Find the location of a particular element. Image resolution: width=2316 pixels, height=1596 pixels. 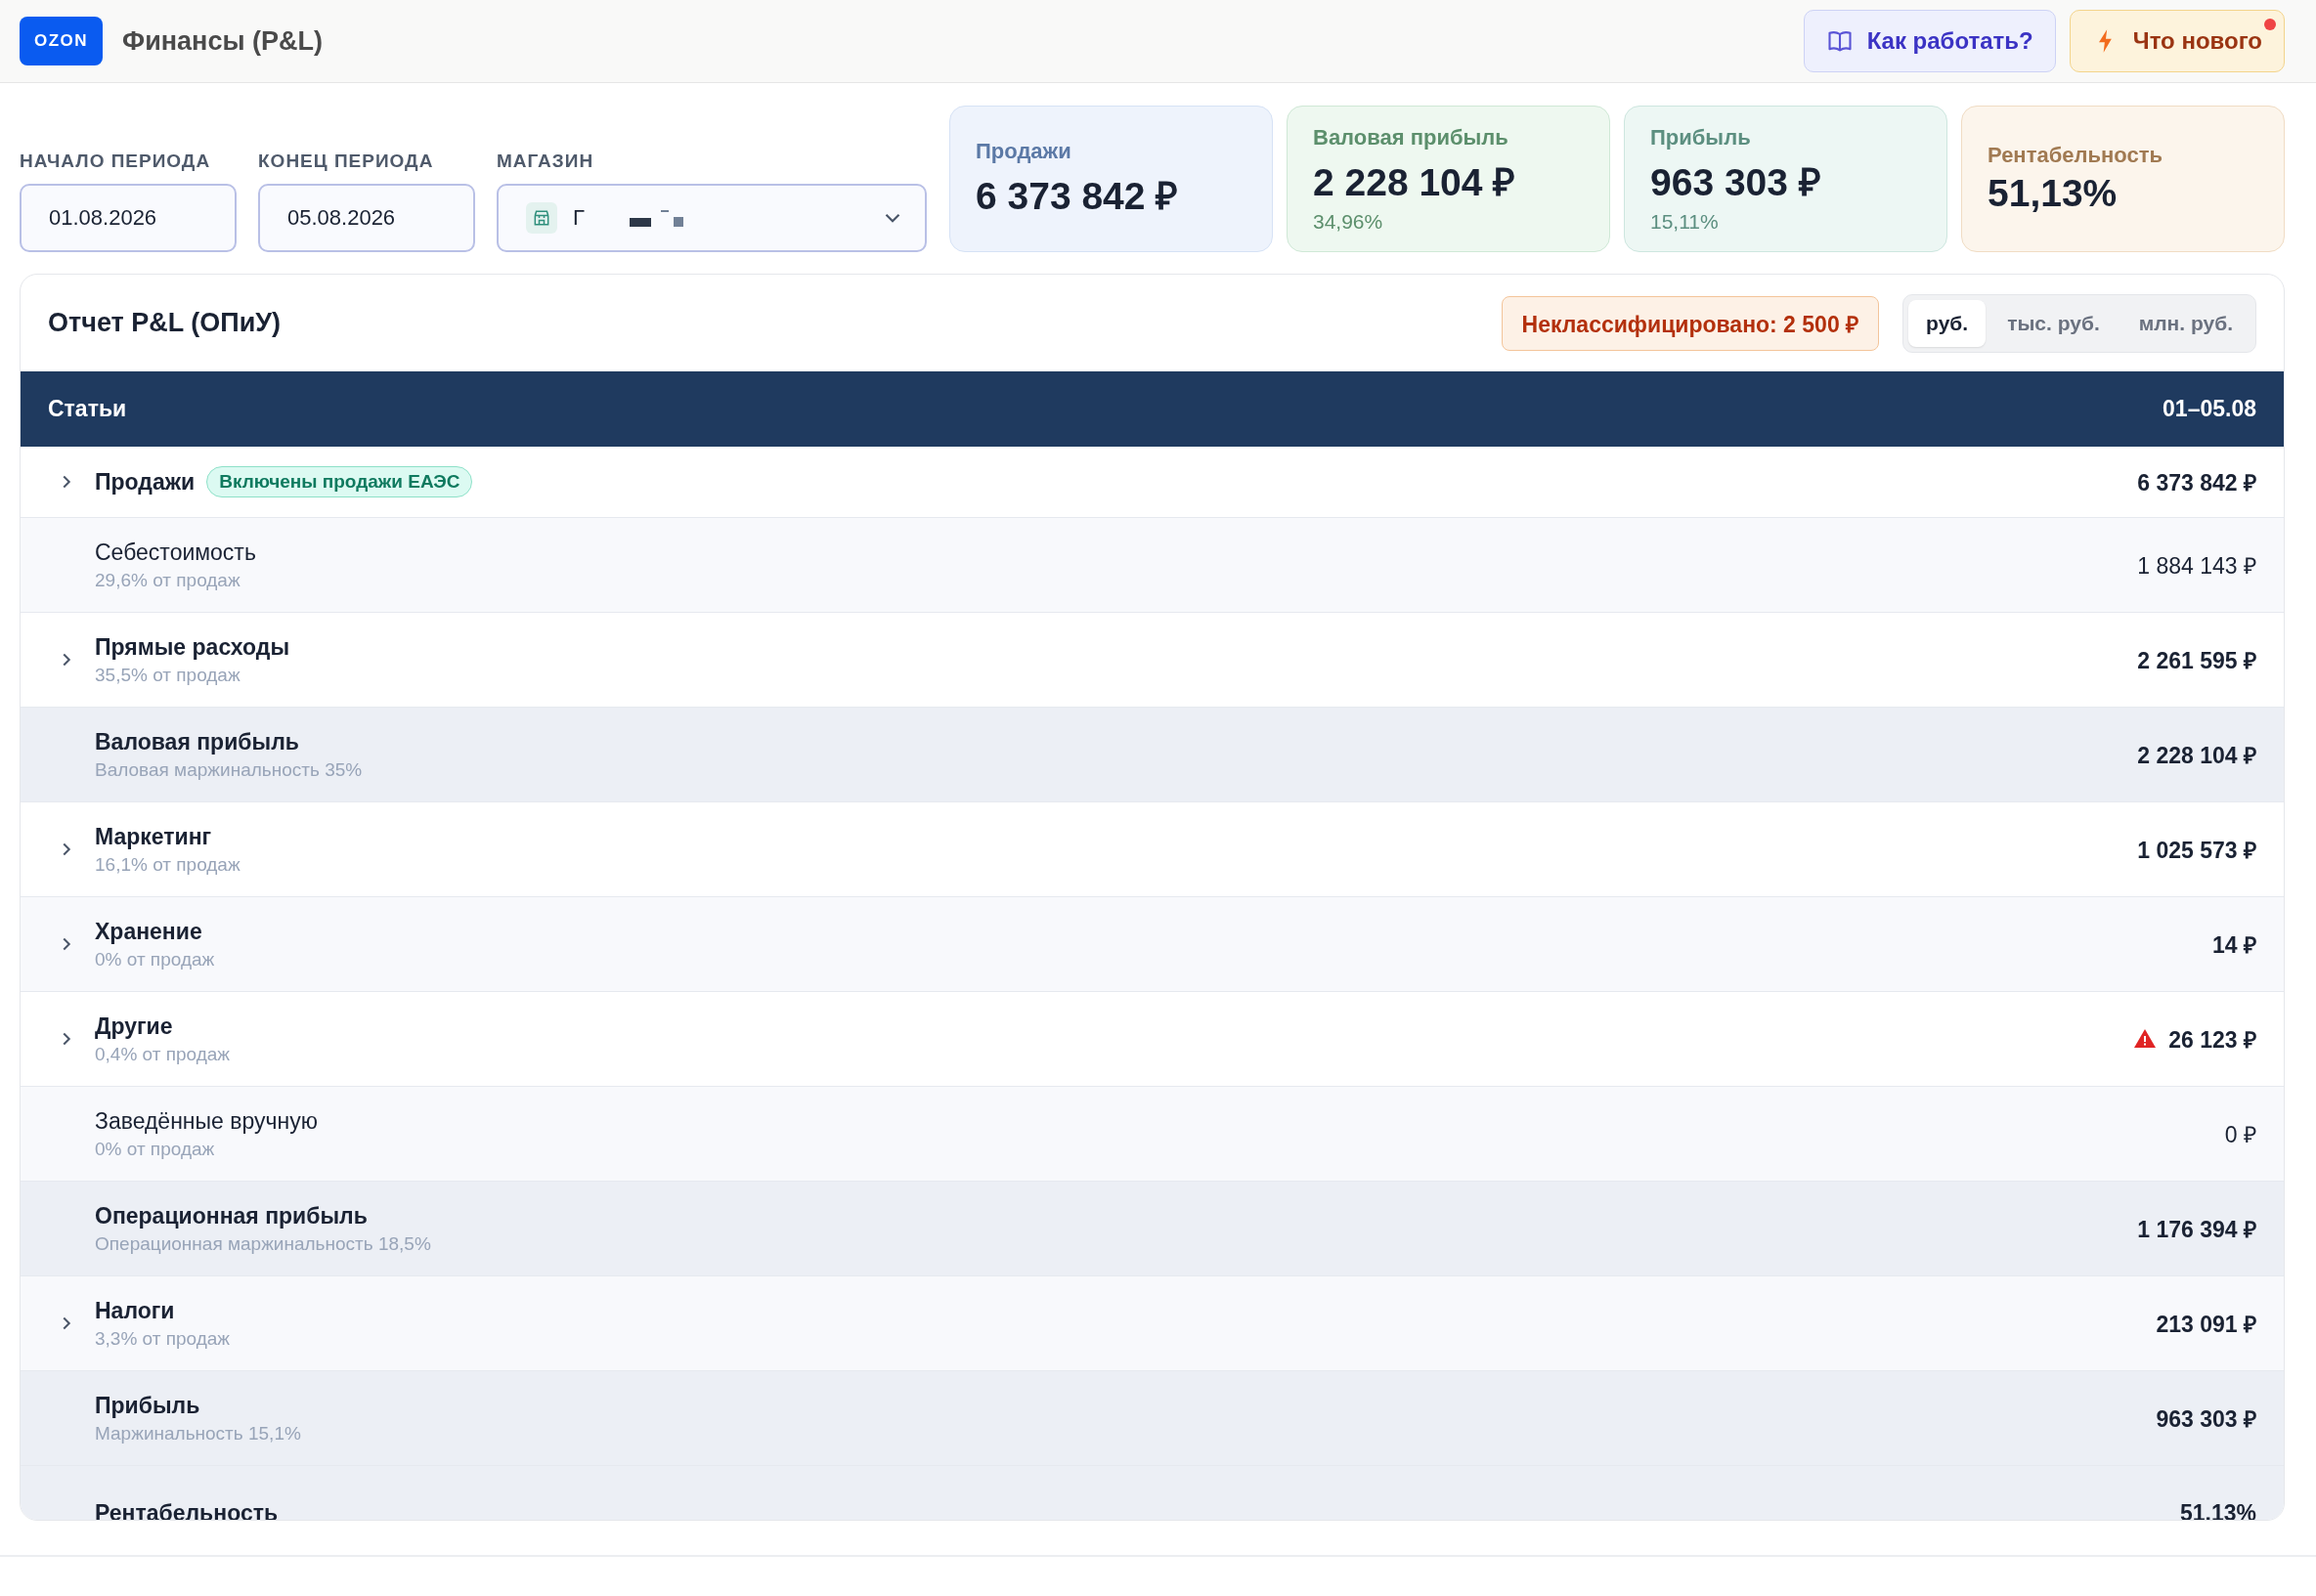

store-select: Г is located at coordinates (712, 218).